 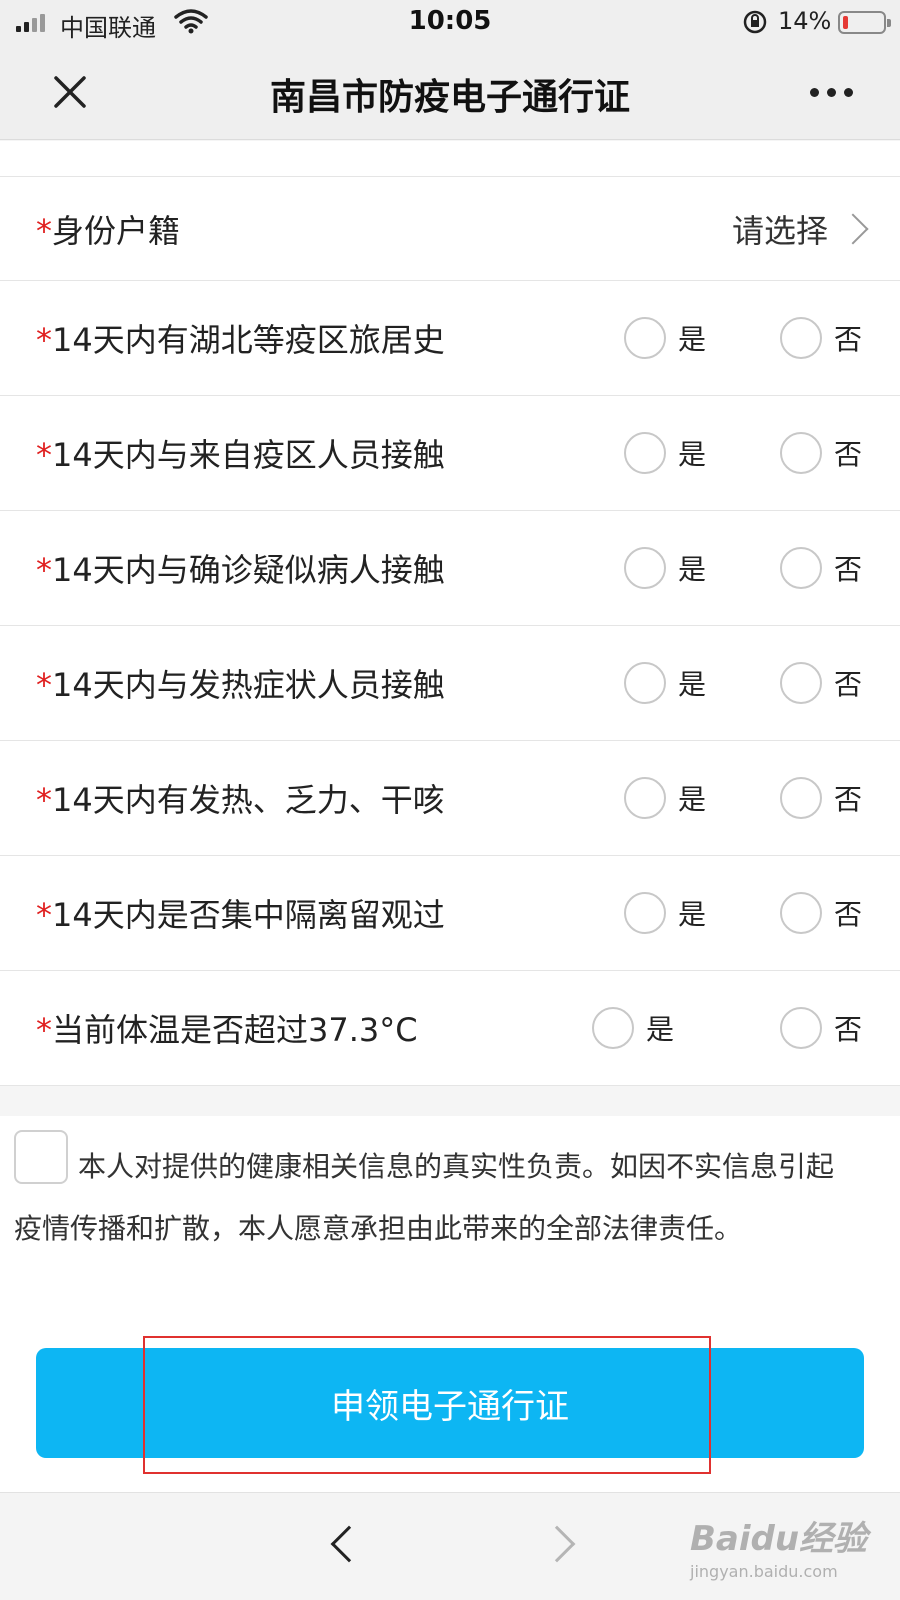 I want to click on question-label: 14天内与确诊疑似病人接触, so click(x=248, y=570).